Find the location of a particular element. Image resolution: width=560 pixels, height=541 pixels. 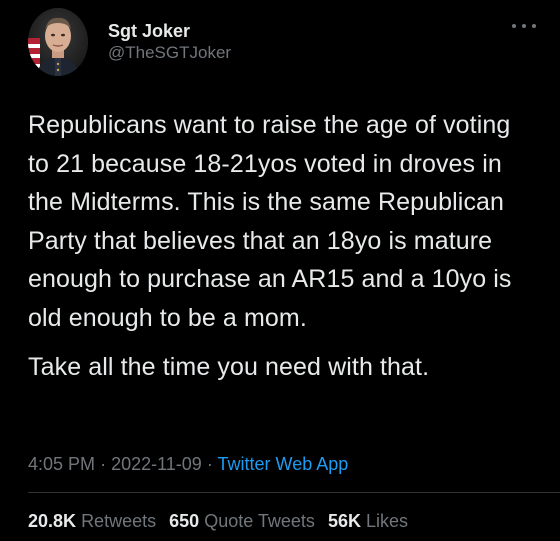

quote-tweets-label: Quote Tweets is located at coordinates (259, 521).